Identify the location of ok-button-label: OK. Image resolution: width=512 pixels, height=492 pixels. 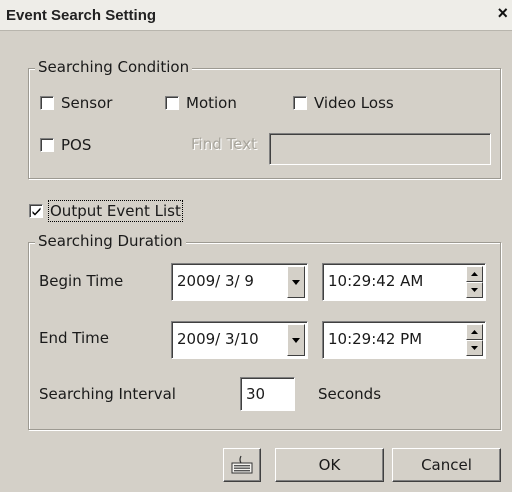
(329, 465).